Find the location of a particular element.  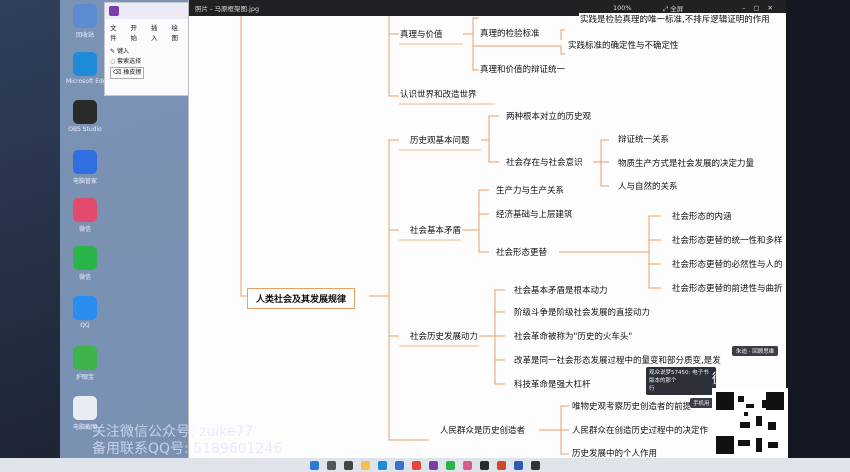

wechat-scan-label: 微信扫一扫 is located at coordinates (745, 379).